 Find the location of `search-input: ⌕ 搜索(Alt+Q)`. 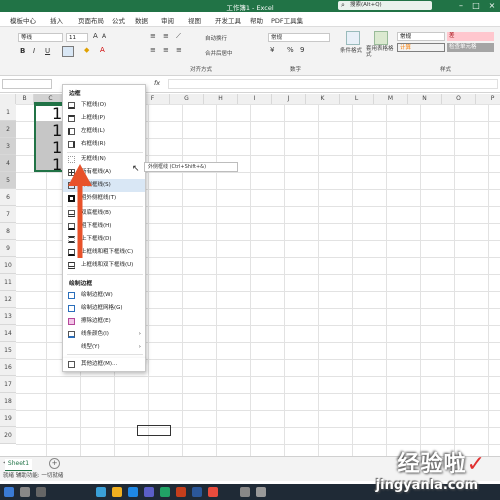

search-input: ⌕ 搜索(Alt+Q) is located at coordinates (385, 5).